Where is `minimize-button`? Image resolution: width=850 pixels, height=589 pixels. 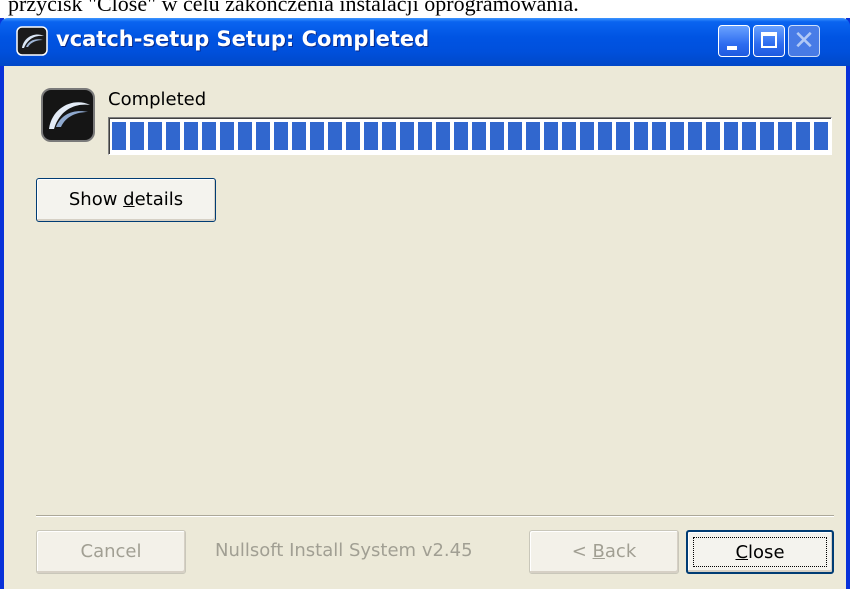 minimize-button is located at coordinates (734, 41).